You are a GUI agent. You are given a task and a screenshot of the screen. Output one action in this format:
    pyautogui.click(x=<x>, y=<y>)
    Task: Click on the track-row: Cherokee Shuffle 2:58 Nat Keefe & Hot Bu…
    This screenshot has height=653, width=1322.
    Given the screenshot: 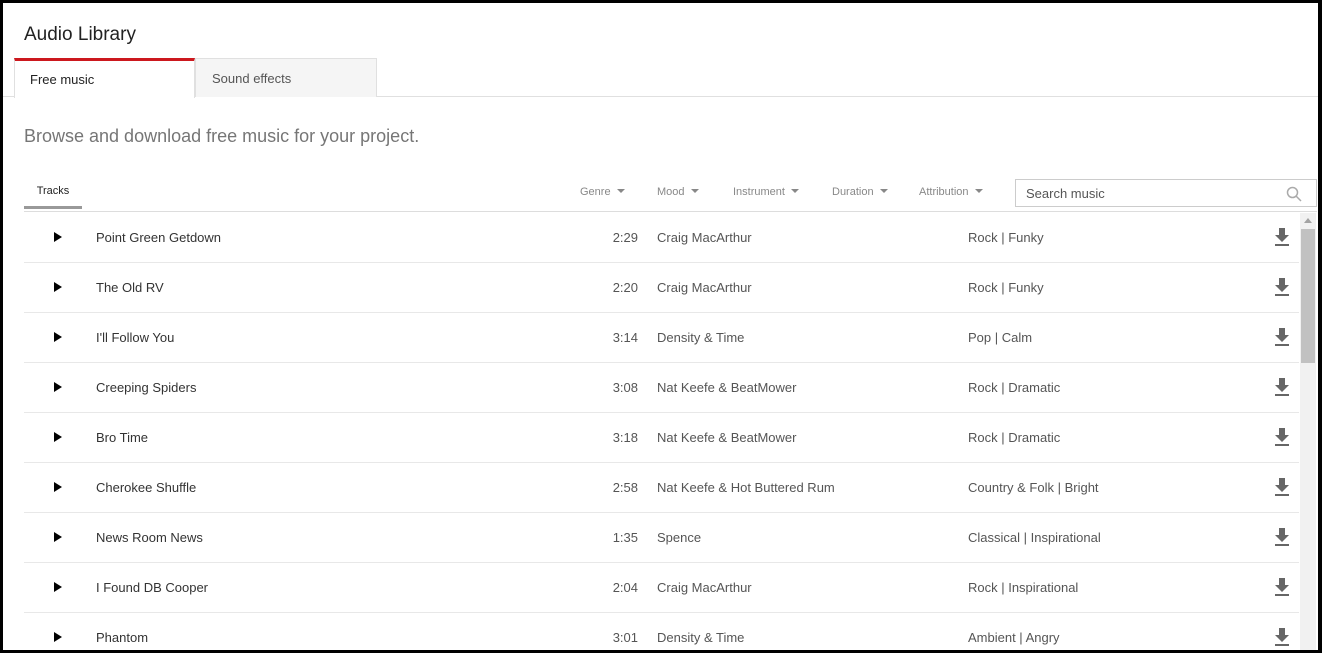 What is the action you would take?
    pyautogui.click(x=661, y=488)
    